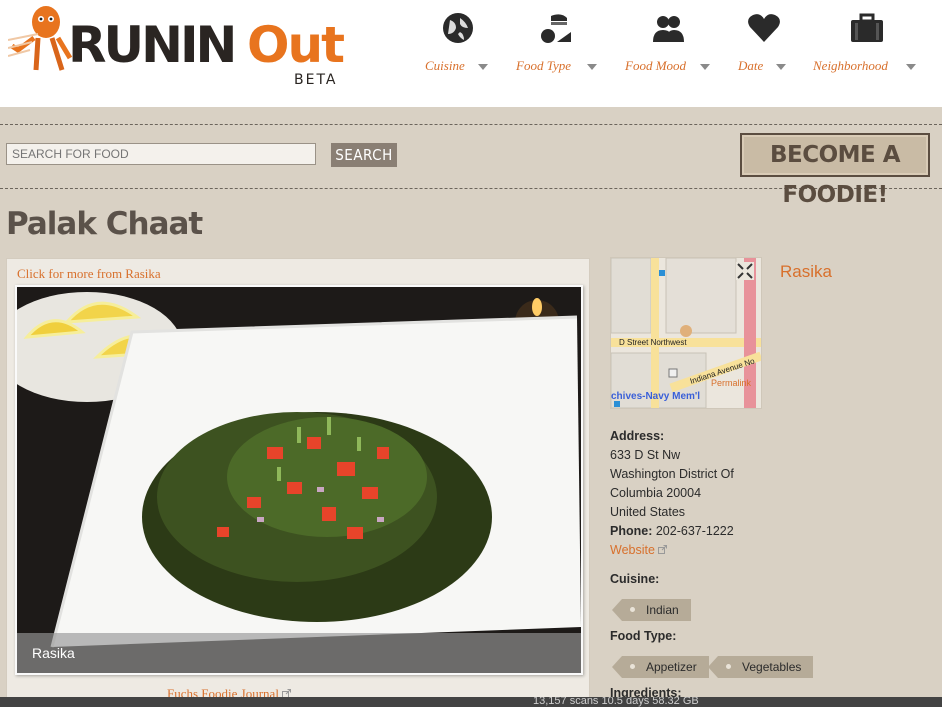 This screenshot has width=942, height=707. What do you see at coordinates (660, 667) in the screenshot?
I see `food-type-tag: Appetizer` at bounding box center [660, 667].